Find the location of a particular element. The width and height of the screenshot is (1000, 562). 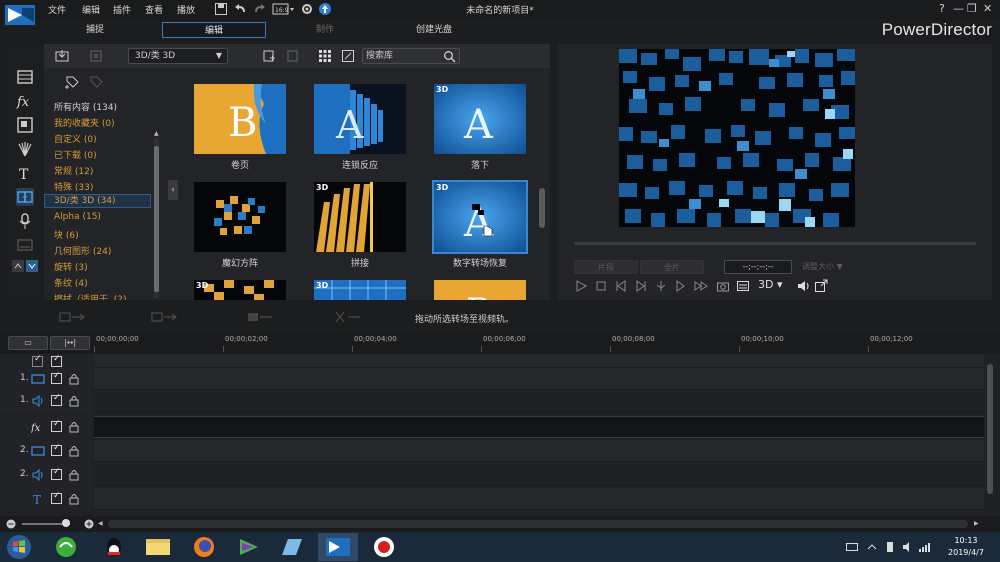

pip-room-icon is located at coordinates (25, 125).